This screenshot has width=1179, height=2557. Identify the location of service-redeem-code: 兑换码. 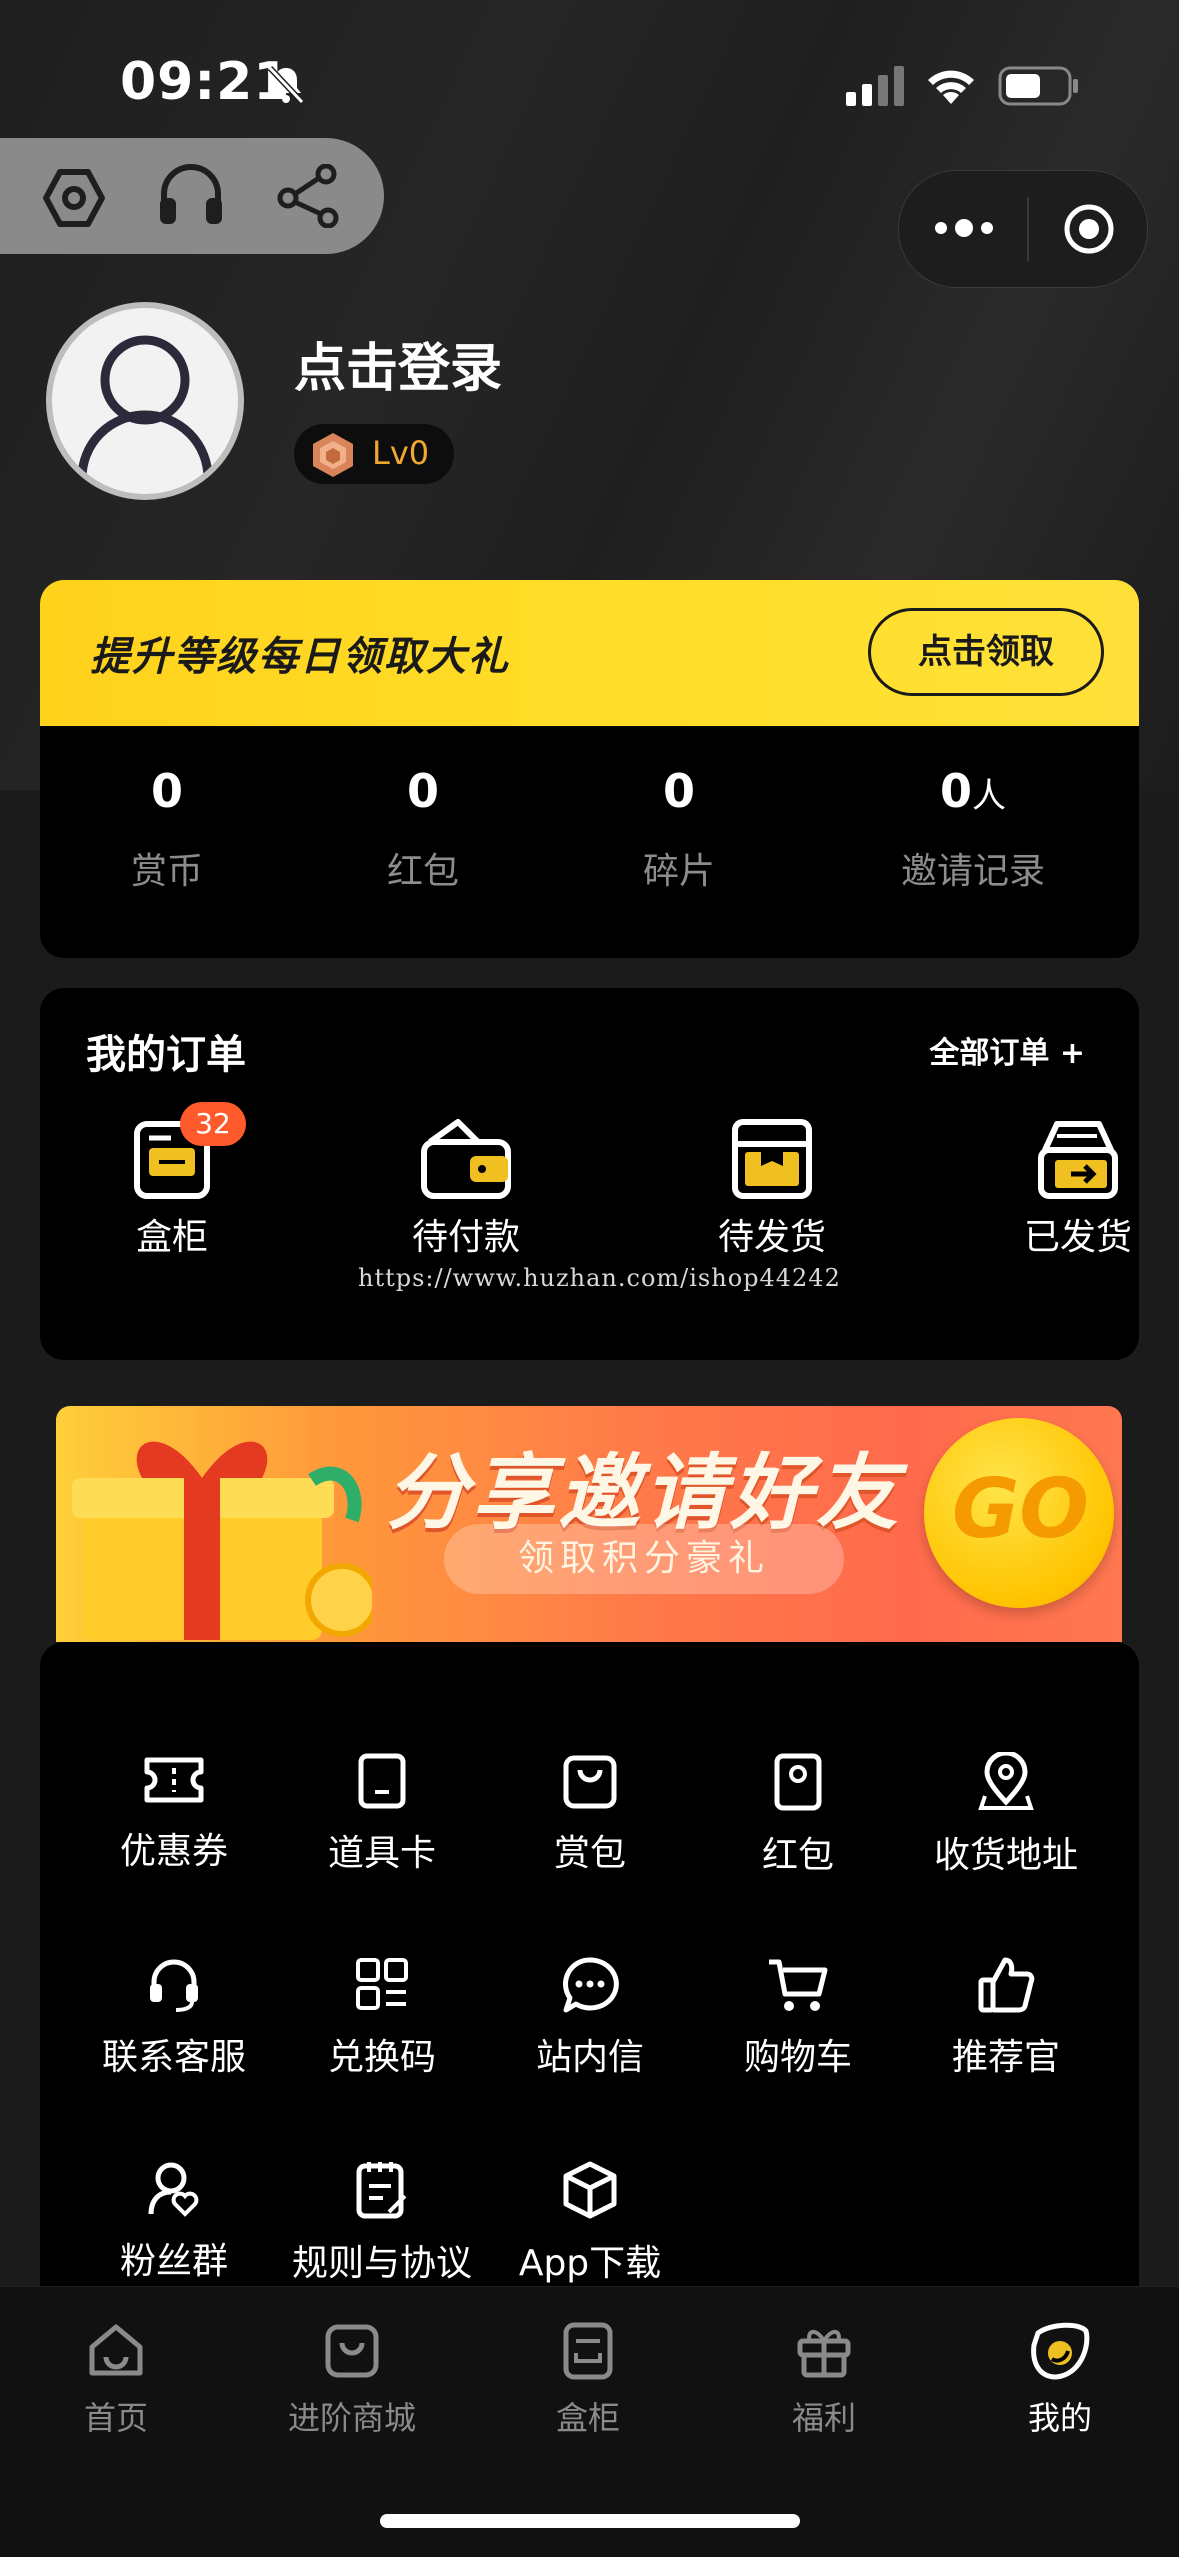
(382, 2018).